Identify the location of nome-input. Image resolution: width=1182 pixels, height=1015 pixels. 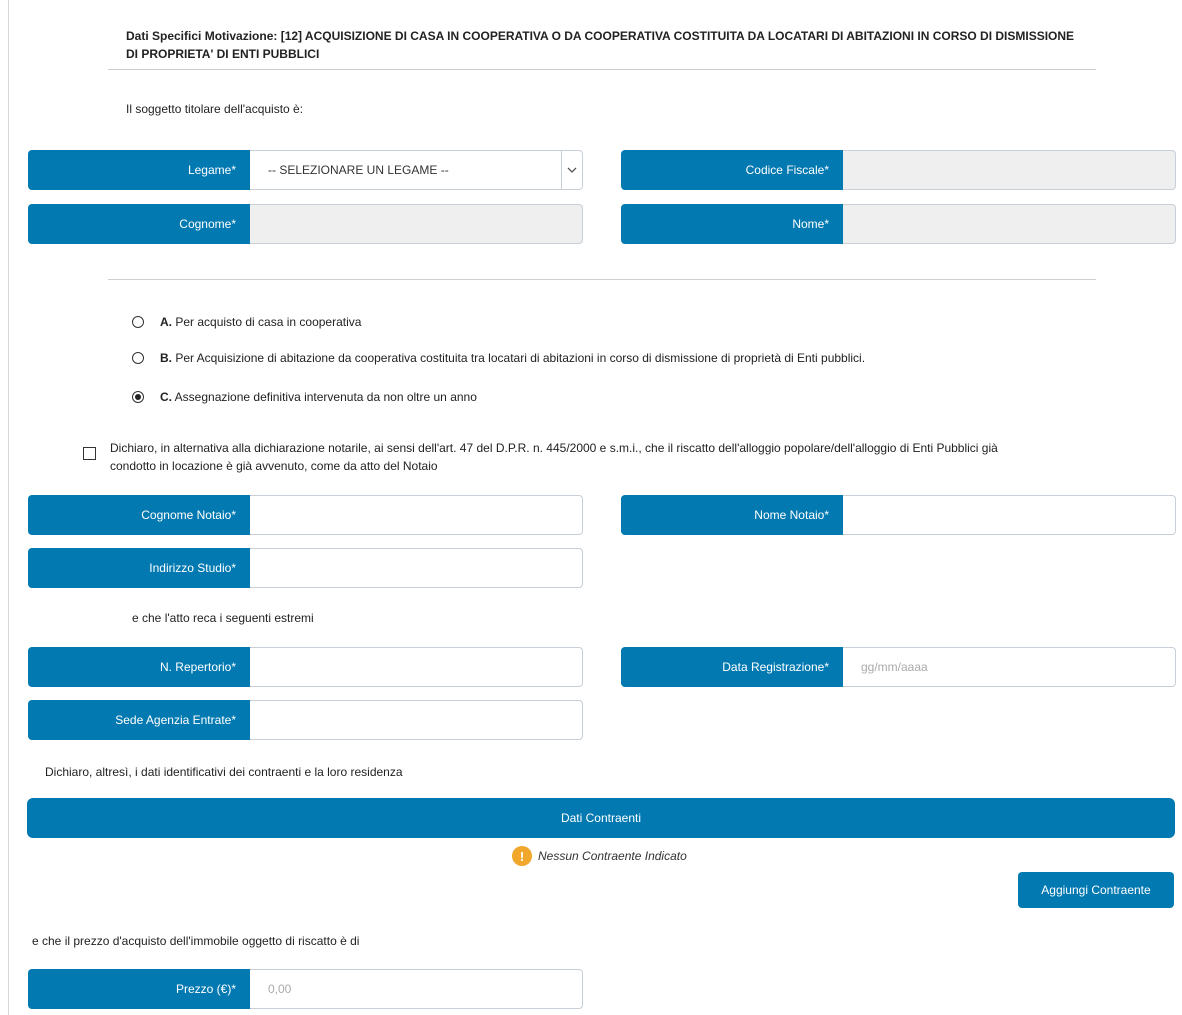
(1009, 224).